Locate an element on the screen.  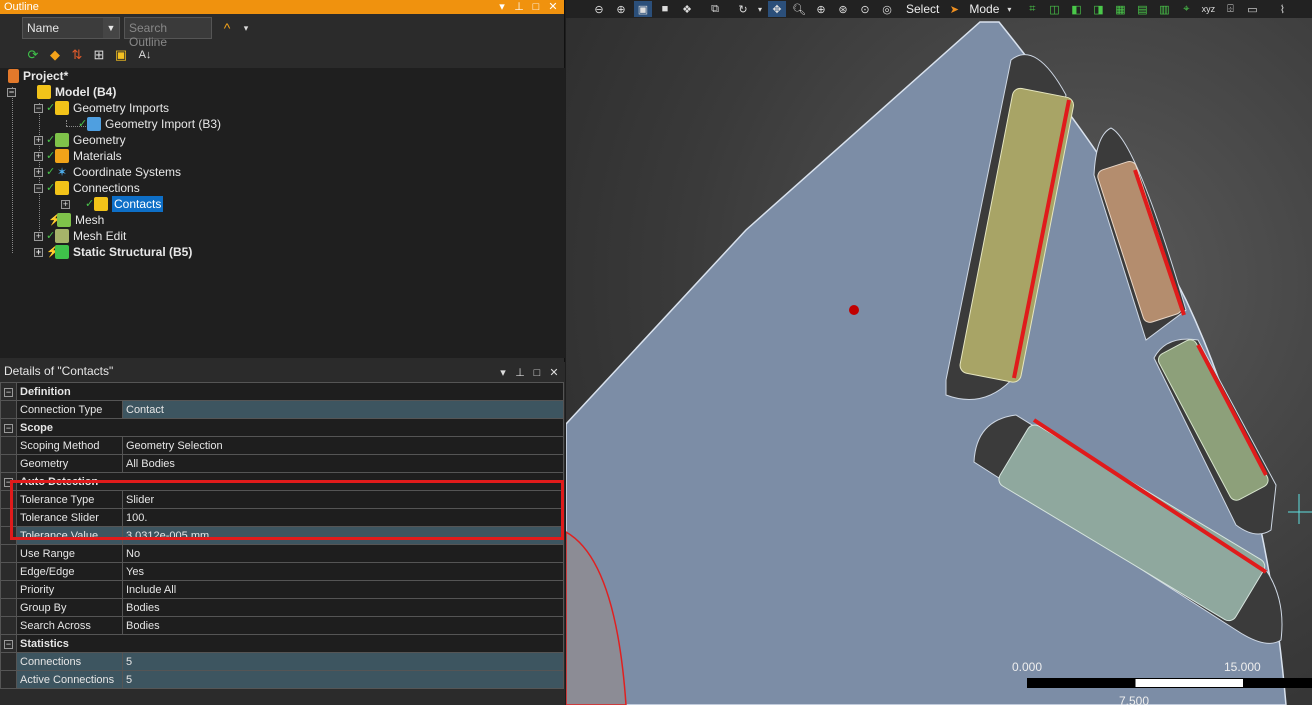
prop-row: Group By Bodies is located at coordinates (282, 607).